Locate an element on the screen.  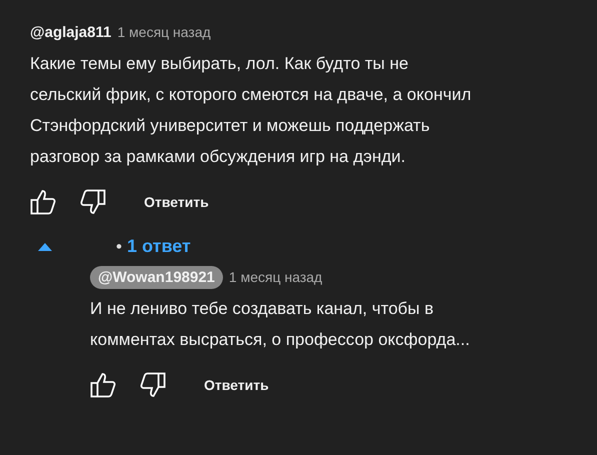
comment-author: @aglaja811 is located at coordinates (71, 32).